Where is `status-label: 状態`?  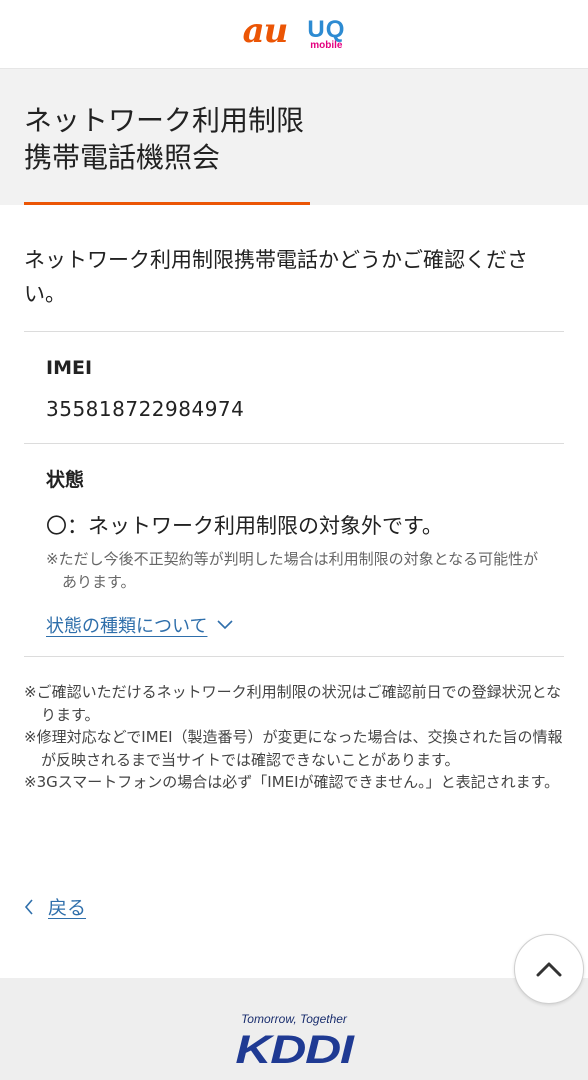
status-label: 状態 is located at coordinates (65, 480).